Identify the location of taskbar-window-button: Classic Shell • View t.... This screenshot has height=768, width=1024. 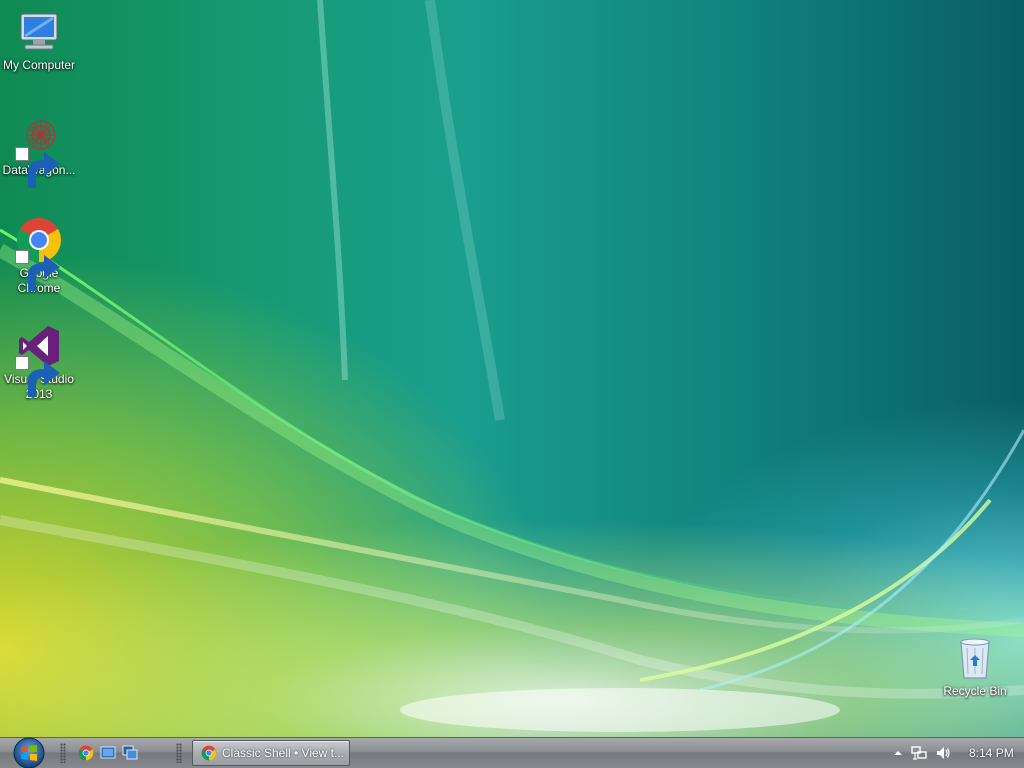
(271, 753).